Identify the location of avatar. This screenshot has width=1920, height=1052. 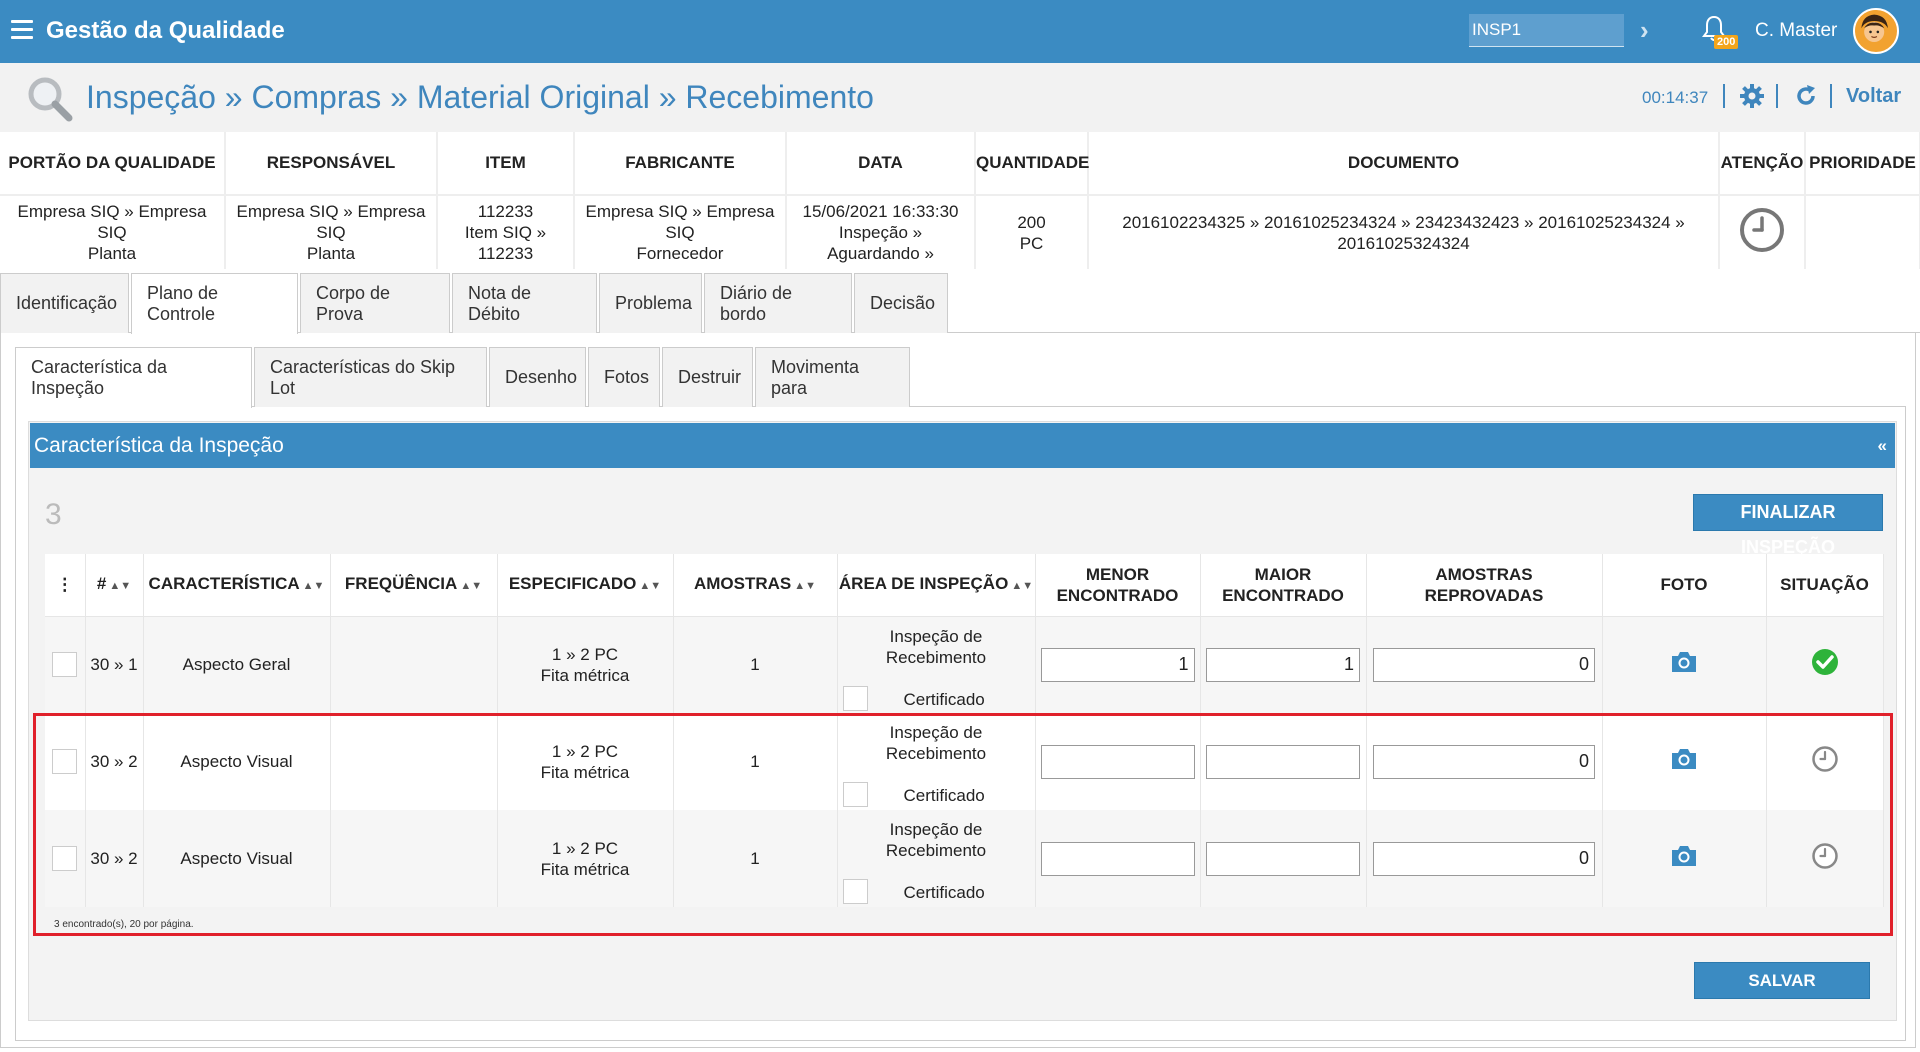
(1876, 31).